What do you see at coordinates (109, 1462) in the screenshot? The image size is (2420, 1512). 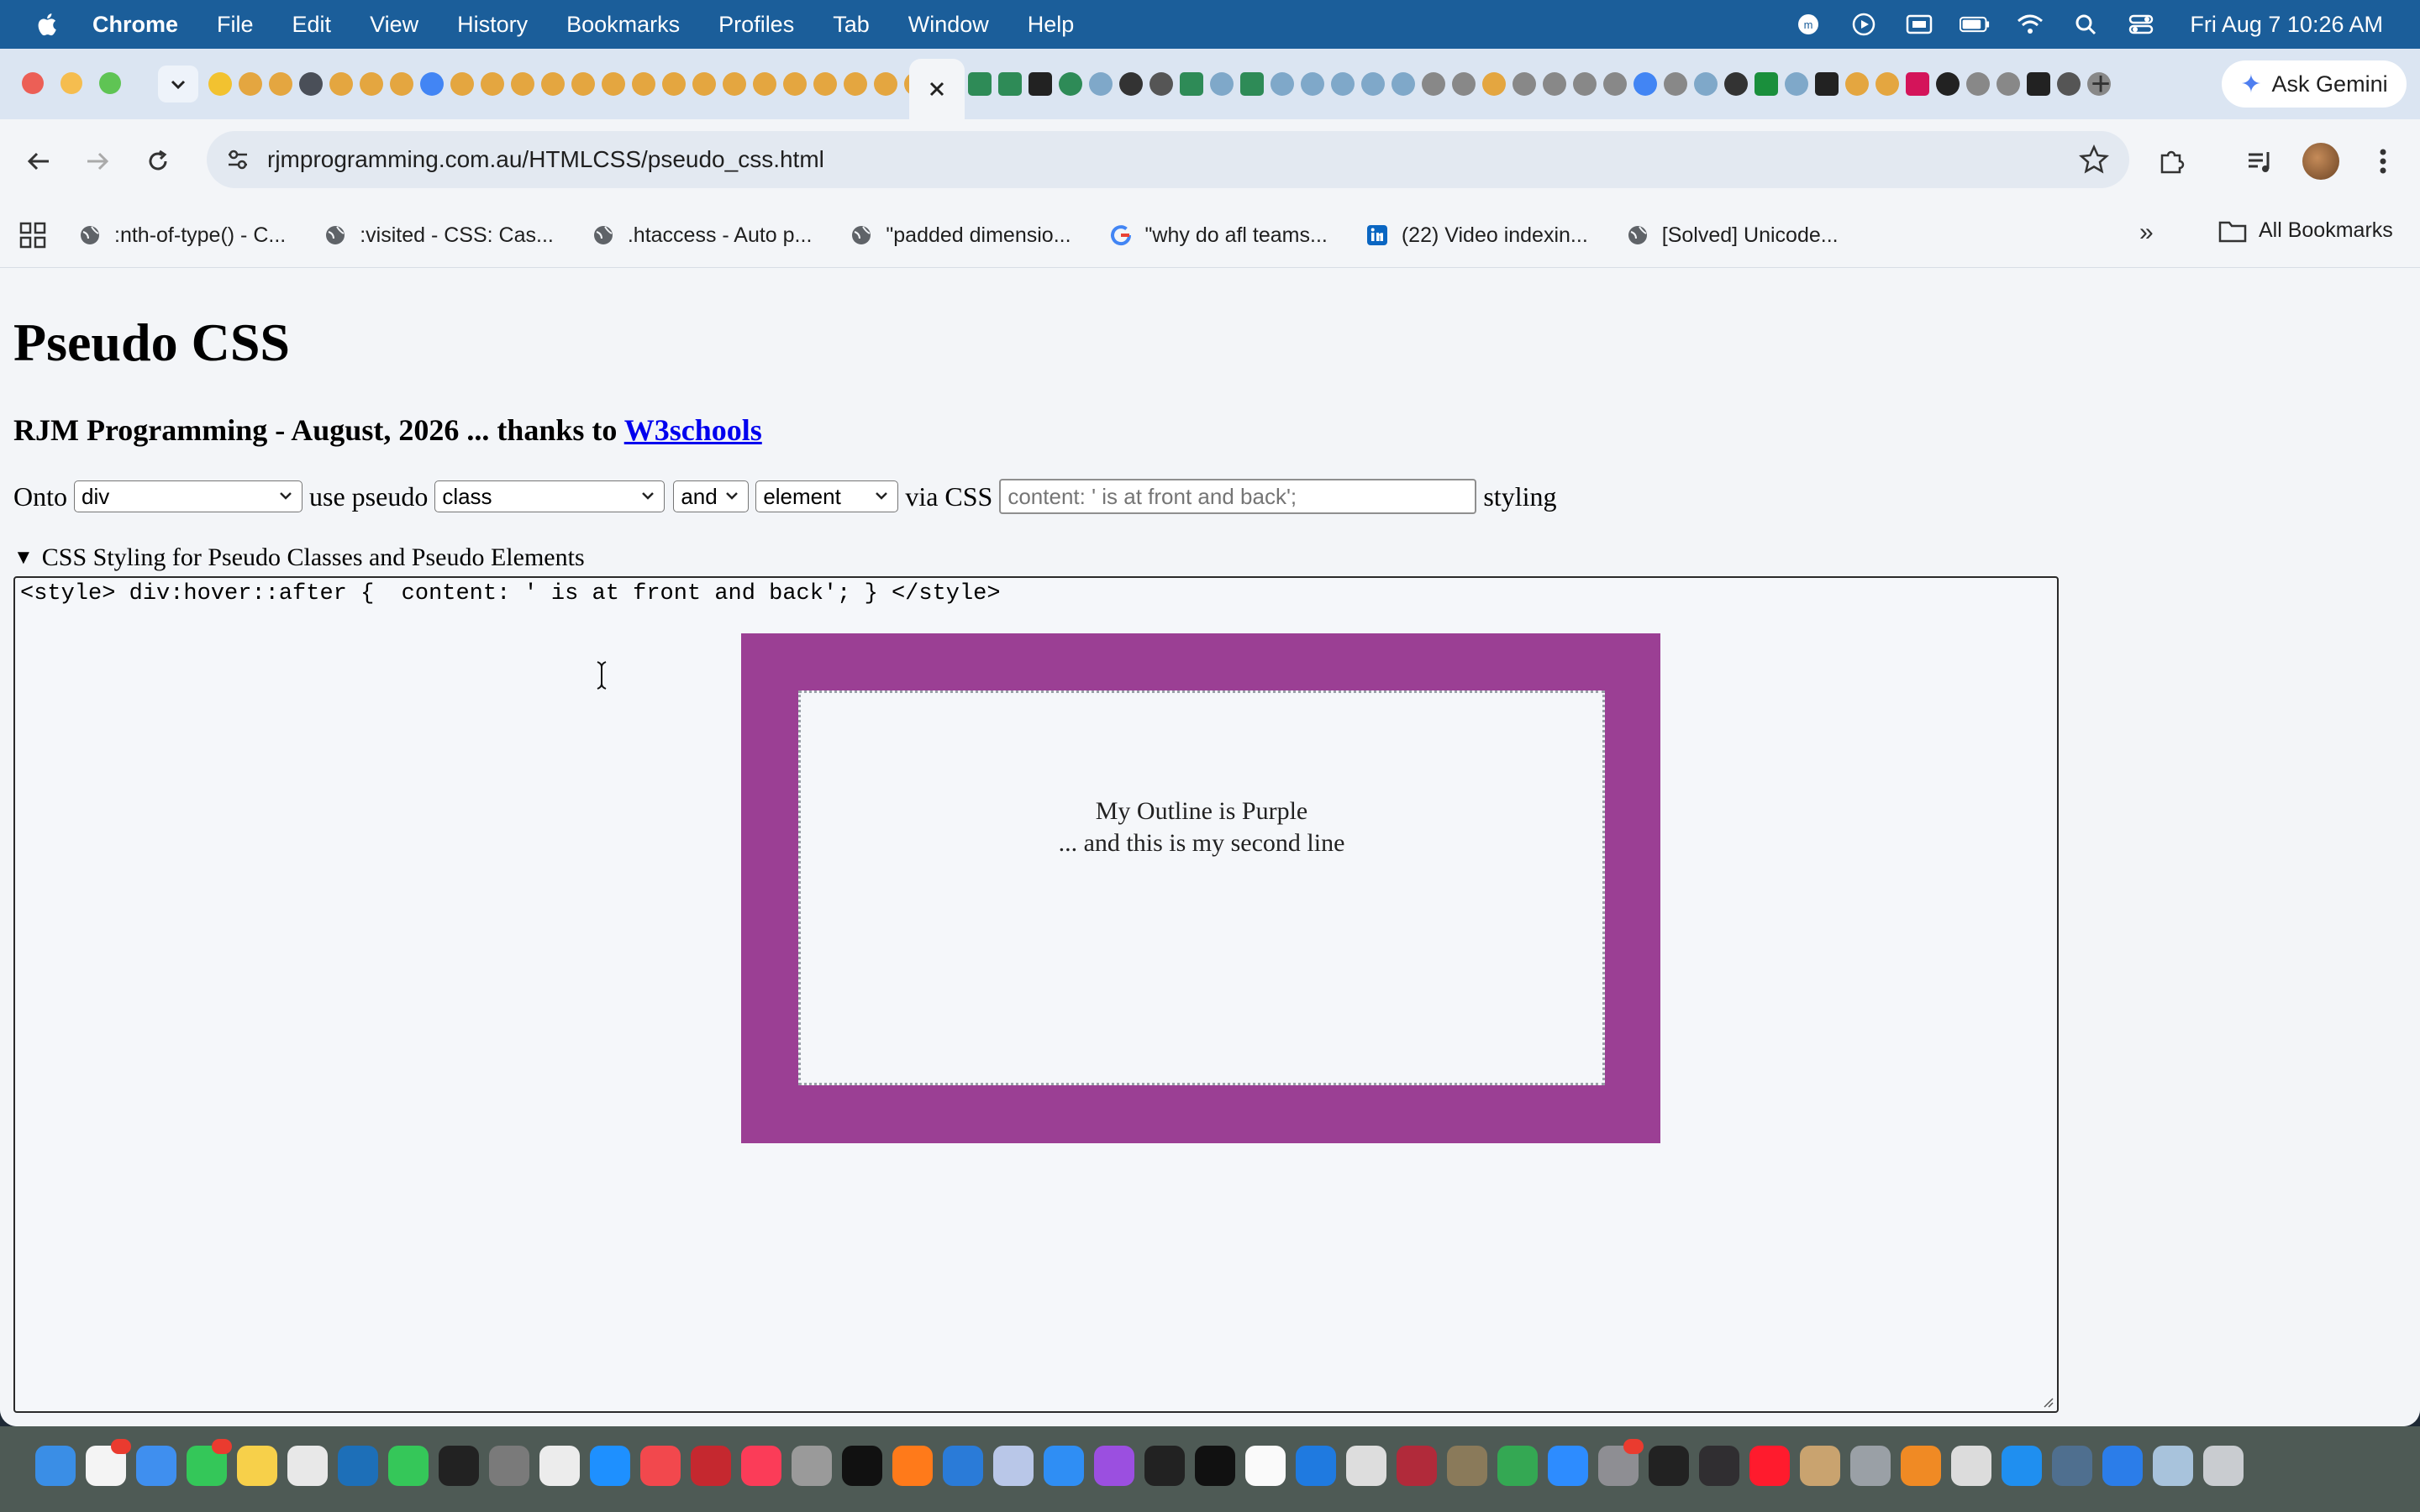 I see `reminders-app-icon` at bounding box center [109, 1462].